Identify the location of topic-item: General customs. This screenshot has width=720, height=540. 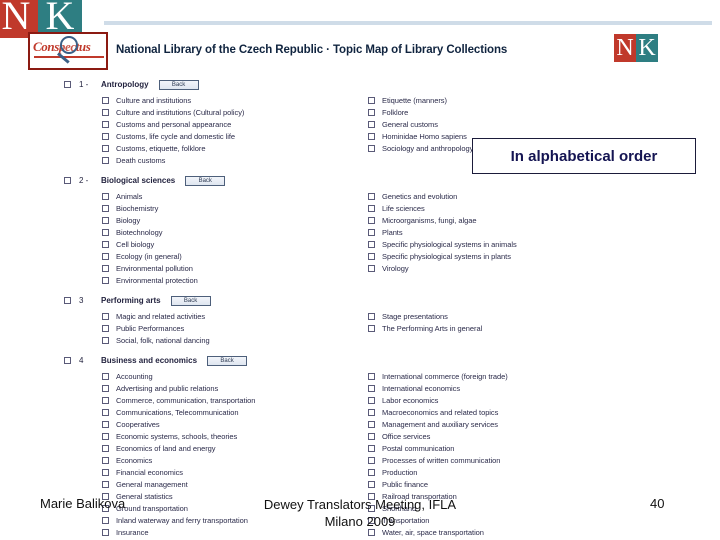
(420, 124).